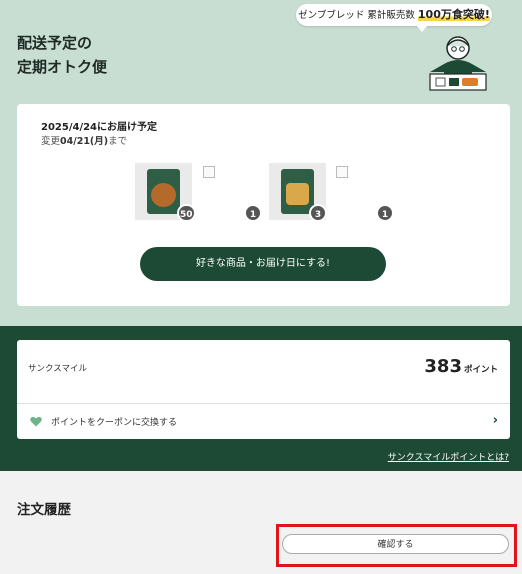  Describe the element at coordinates (263, 421) in the screenshot. I see `exchange-coupon-row: ポイントをクーポンに交換する ›` at that location.